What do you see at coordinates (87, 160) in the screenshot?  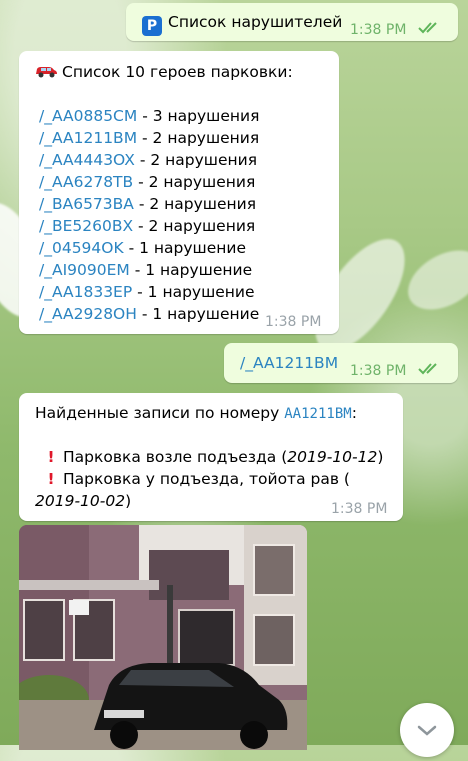 I see `plate-link: /_AA4443OX` at bounding box center [87, 160].